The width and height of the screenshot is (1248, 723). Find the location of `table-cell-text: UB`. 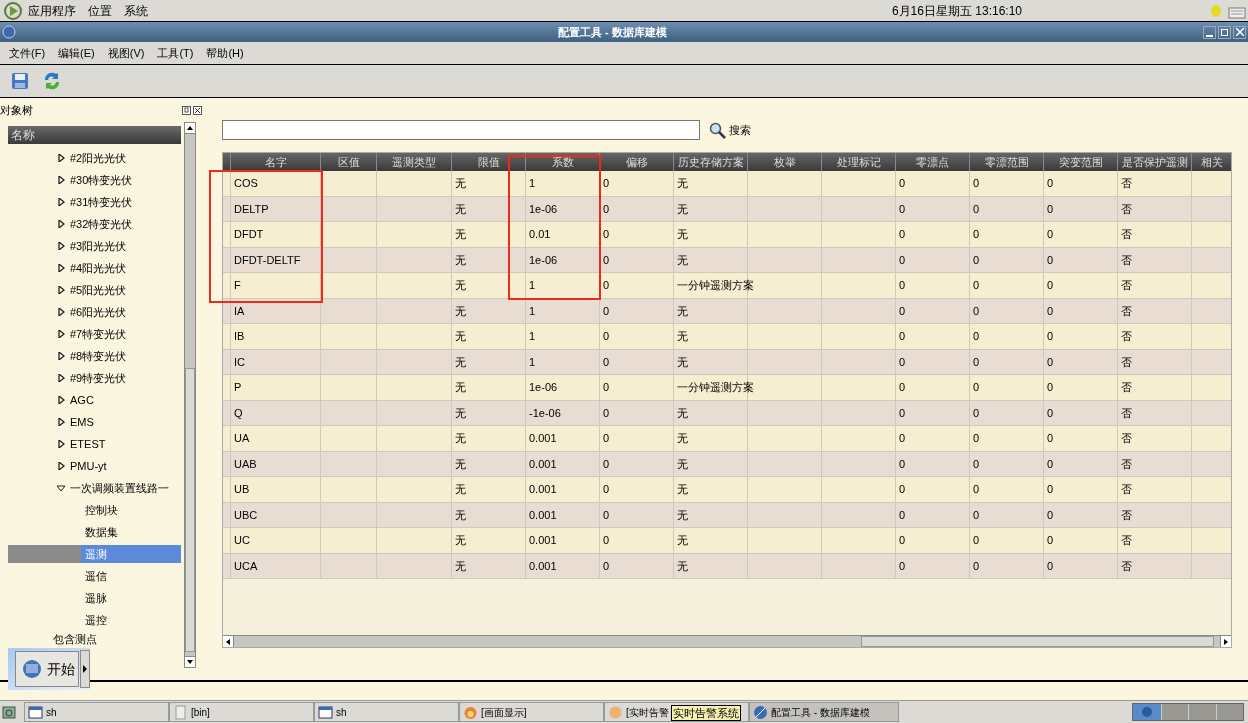

table-cell-text: UB is located at coordinates (242, 489).